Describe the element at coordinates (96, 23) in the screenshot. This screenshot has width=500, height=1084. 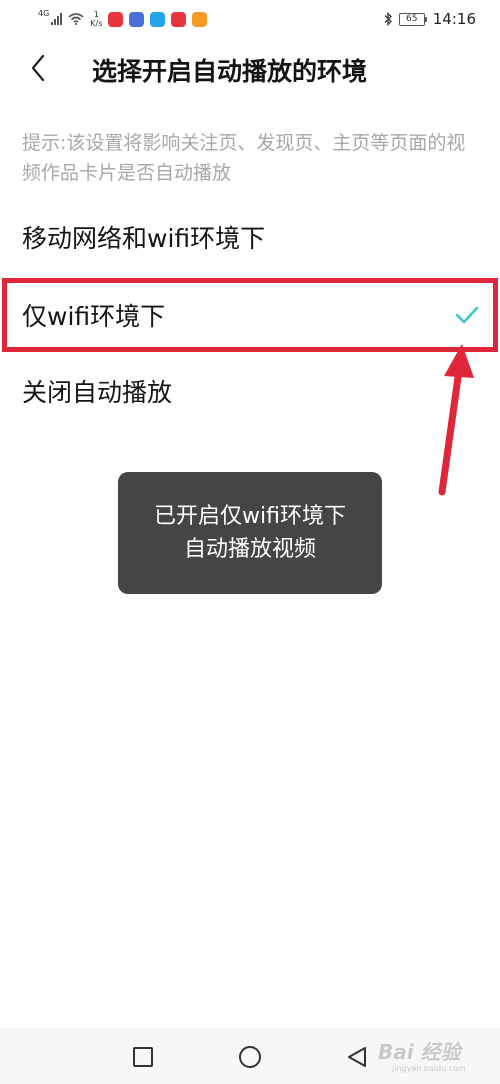
I see `speed-unit: K/s` at that location.